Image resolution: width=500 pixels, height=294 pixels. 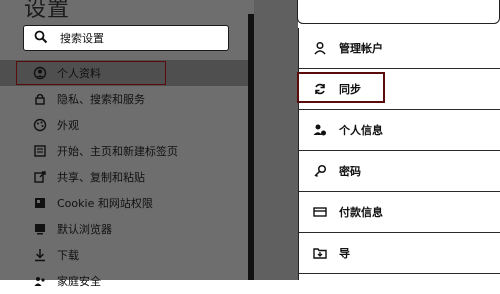 What do you see at coordinates (40, 73) in the screenshot?
I see `profile-icon` at bounding box center [40, 73].